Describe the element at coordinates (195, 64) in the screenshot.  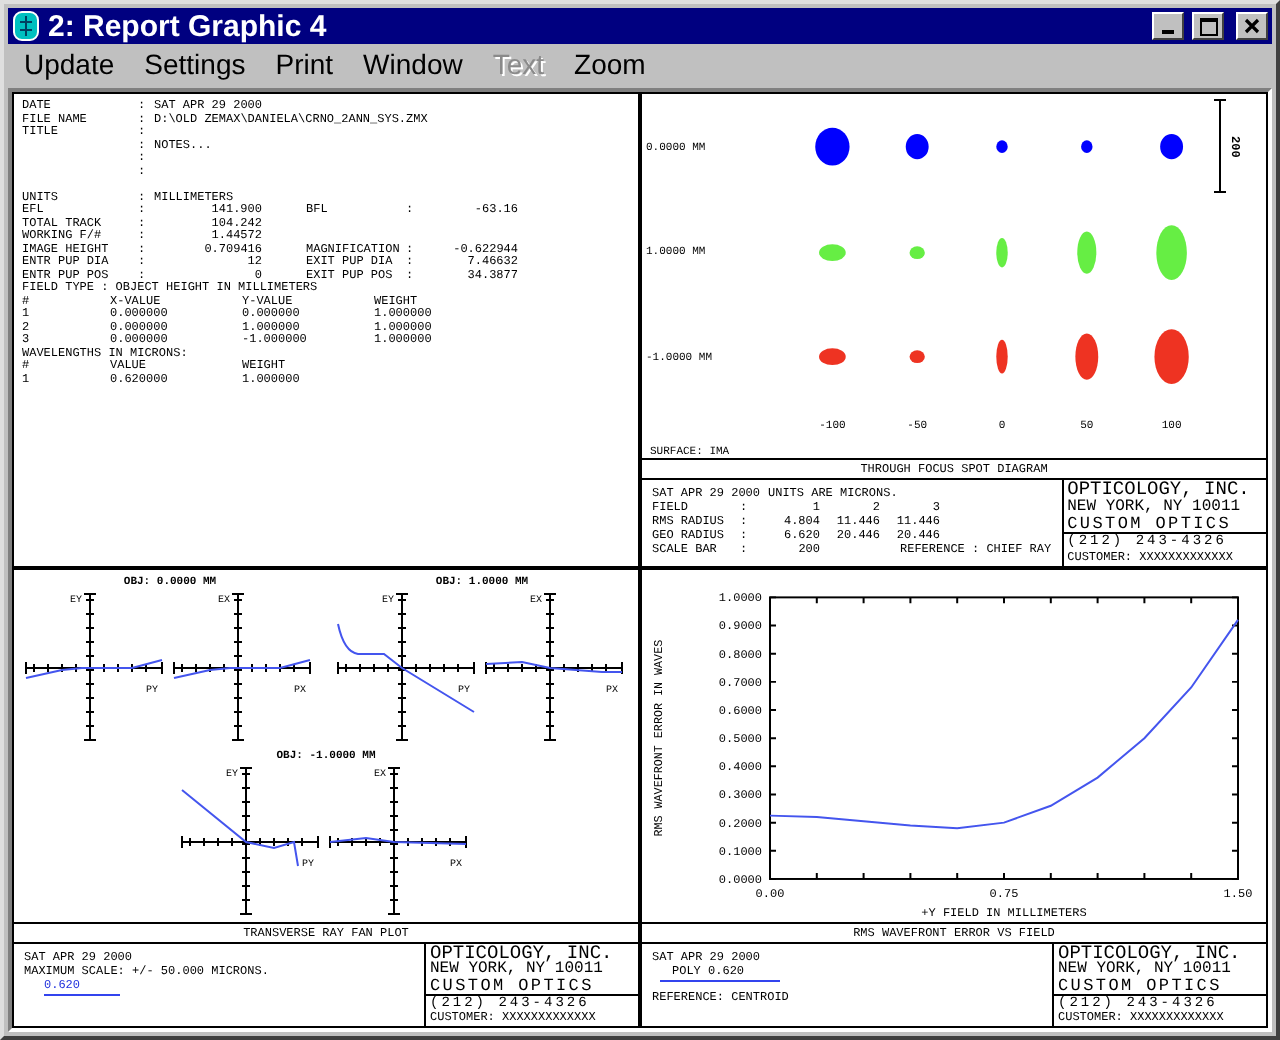
I see `menu-item: Settings` at that location.